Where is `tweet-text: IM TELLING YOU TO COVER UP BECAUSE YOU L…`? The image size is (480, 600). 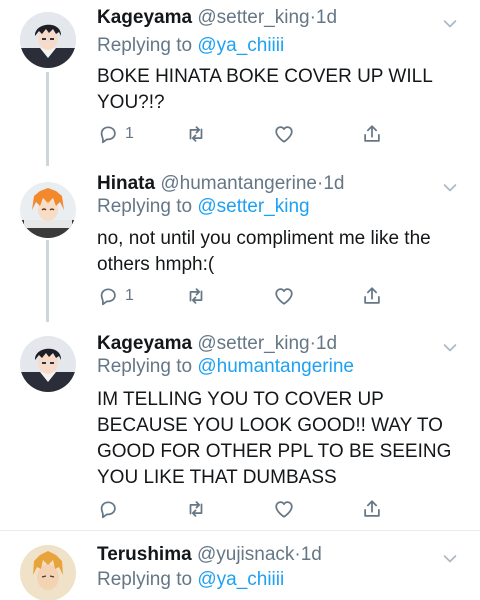 tweet-text: IM TELLING YOU TO COVER UP BECAUSE YOU L… is located at coordinates (274, 438).